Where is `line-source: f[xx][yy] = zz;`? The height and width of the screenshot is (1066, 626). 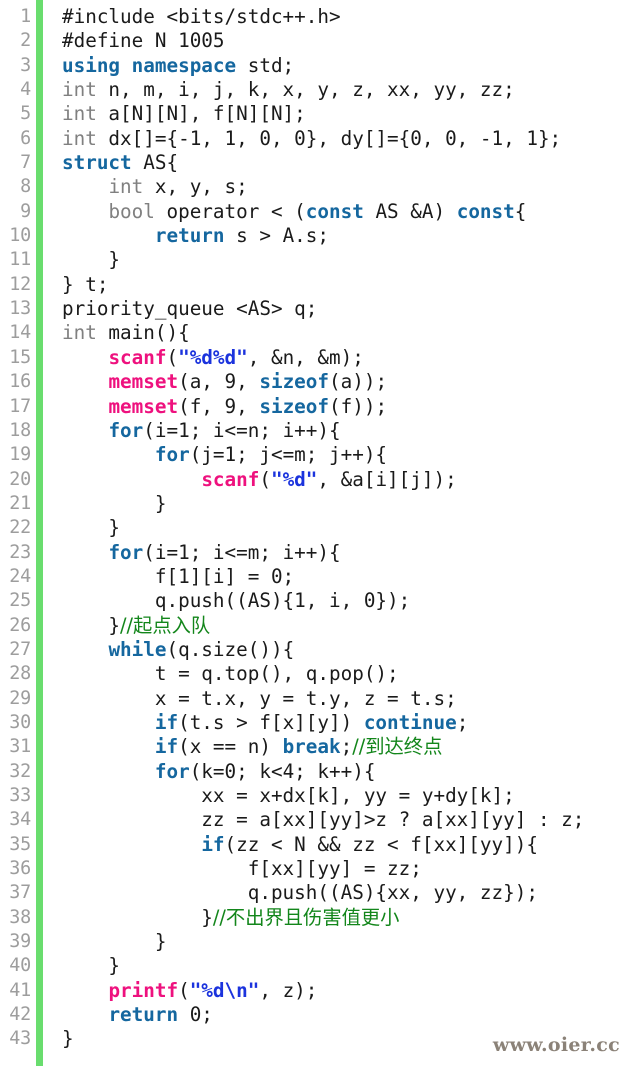
line-source: f[xx][yy] = zz; is located at coordinates (242, 869).